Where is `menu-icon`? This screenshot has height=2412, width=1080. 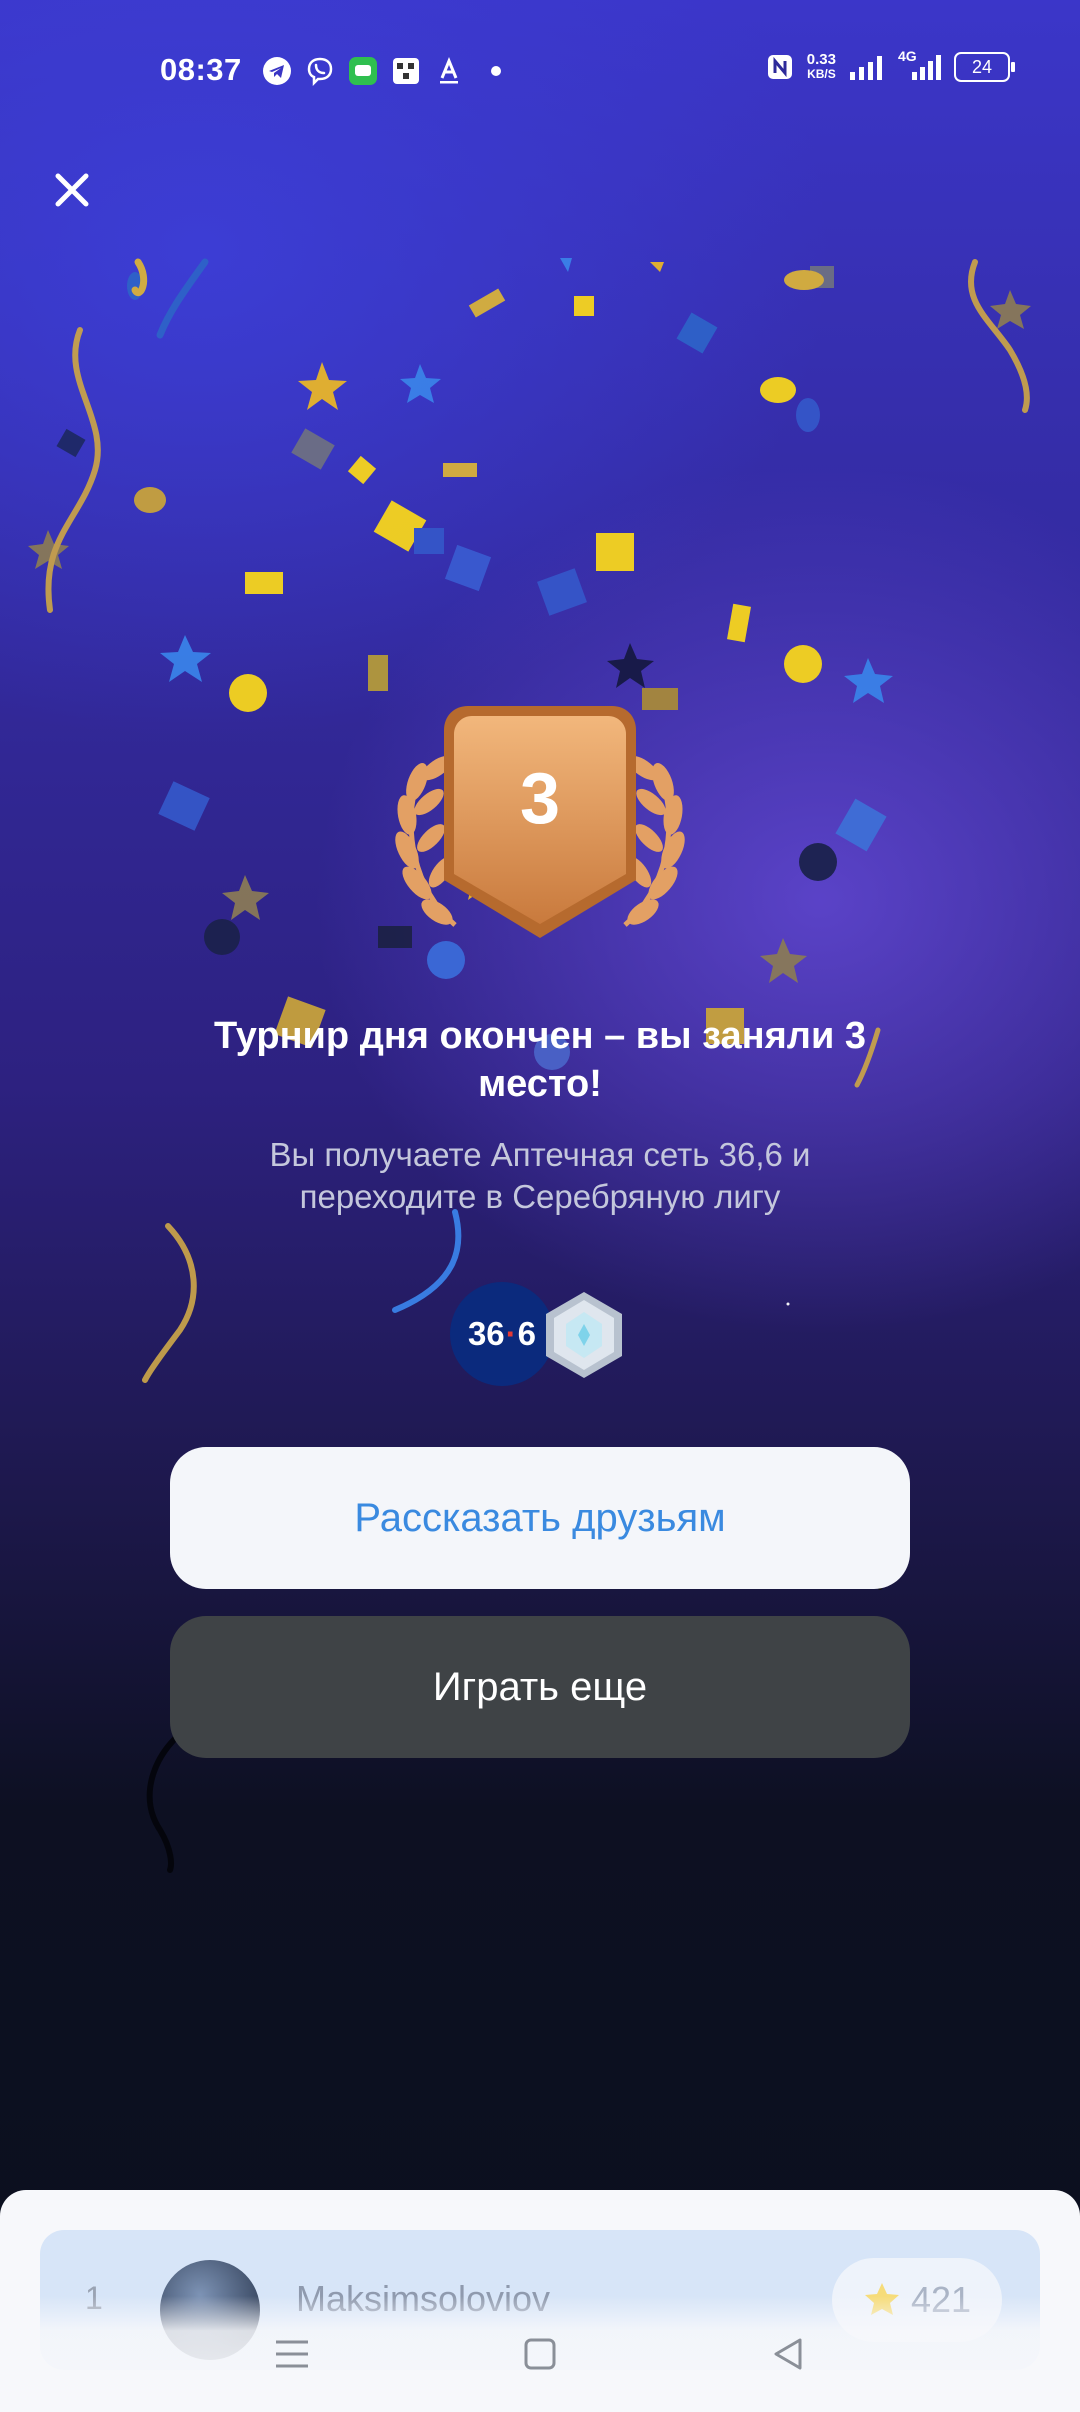 menu-icon is located at coordinates (292, 2354).